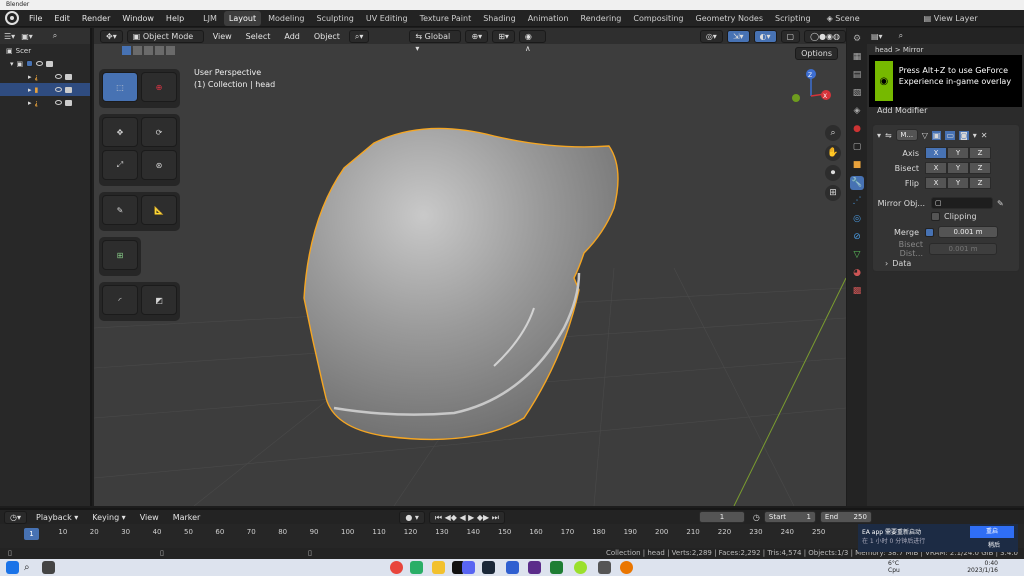 Image resolution: width=1024 pixels, height=576 pixels. Describe the element at coordinates (982, 567) in the screenshot. I see `clock: 0:40 2023/1/16` at that location.